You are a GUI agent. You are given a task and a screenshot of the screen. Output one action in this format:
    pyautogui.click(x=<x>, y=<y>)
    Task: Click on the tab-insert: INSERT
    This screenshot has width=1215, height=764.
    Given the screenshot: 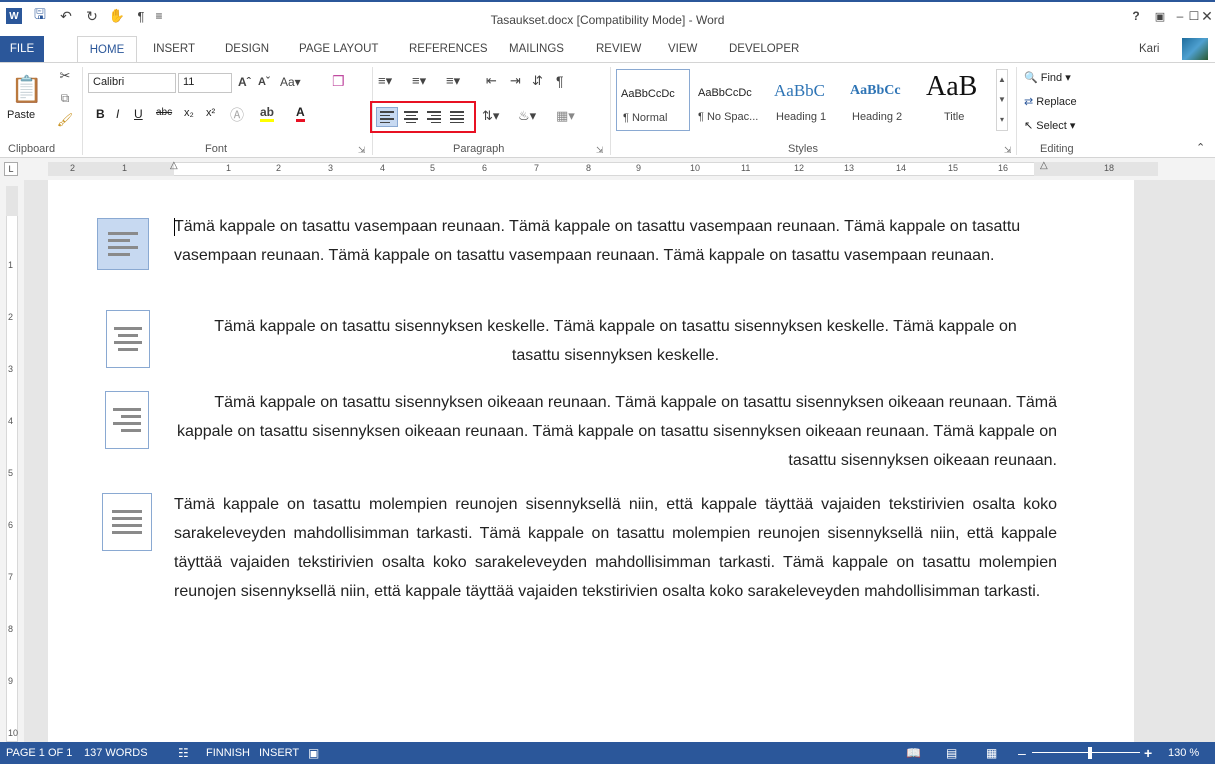 What is the action you would take?
    pyautogui.click(x=174, y=49)
    